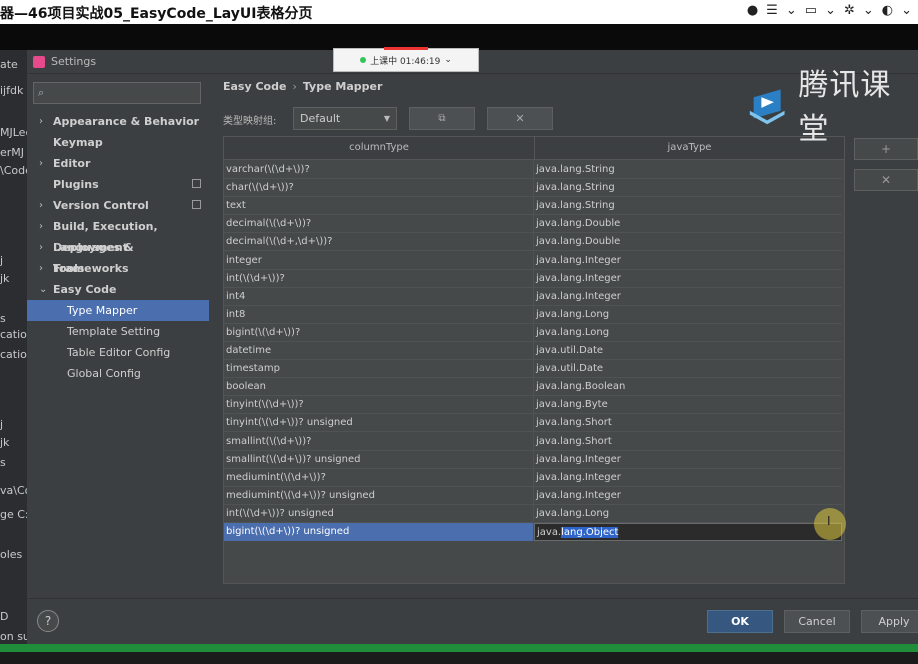 This screenshot has width=918, height=664. I want to click on column-type-cell: datetime, so click(379, 351).